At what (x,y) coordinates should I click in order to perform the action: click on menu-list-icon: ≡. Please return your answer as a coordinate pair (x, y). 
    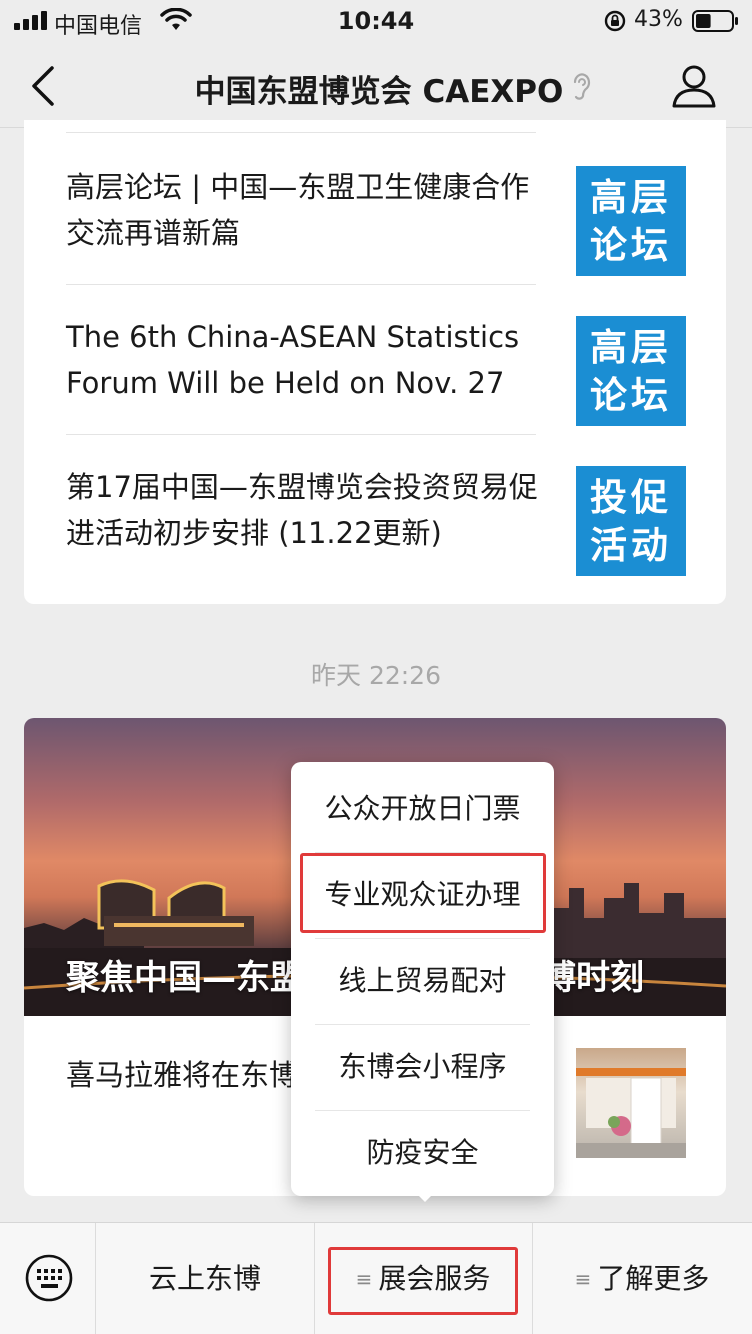
    Looking at the image, I should click on (583, 1279).